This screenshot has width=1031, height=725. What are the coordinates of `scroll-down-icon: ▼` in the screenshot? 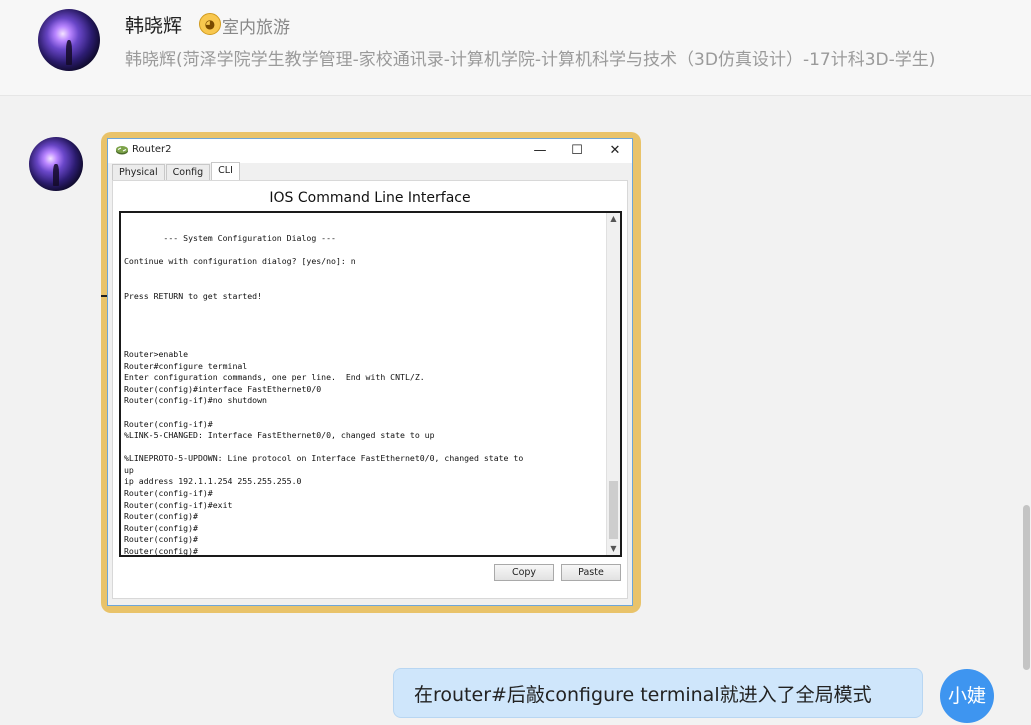 It's located at (613, 548).